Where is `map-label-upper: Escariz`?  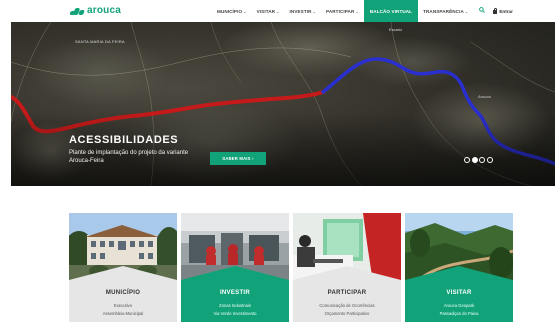
map-label-upper: Escariz is located at coordinates (396, 29).